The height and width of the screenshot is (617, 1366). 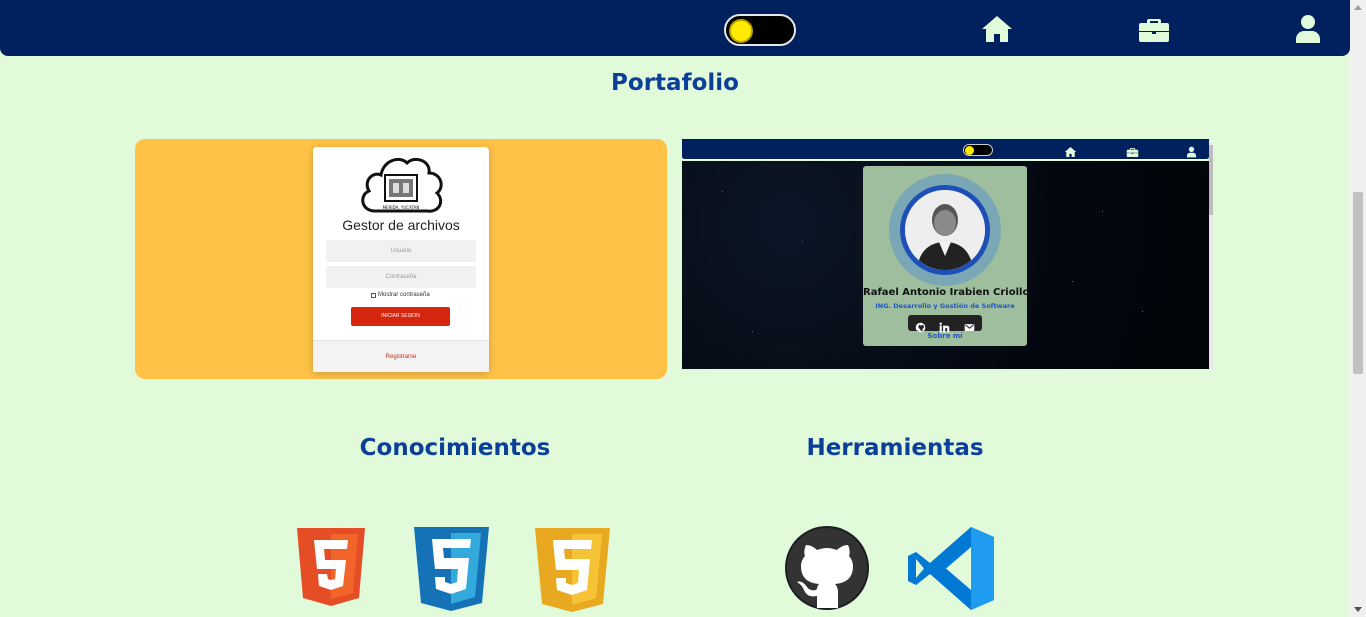 What do you see at coordinates (401, 356) in the screenshot?
I see `register-link: Registrarse` at bounding box center [401, 356].